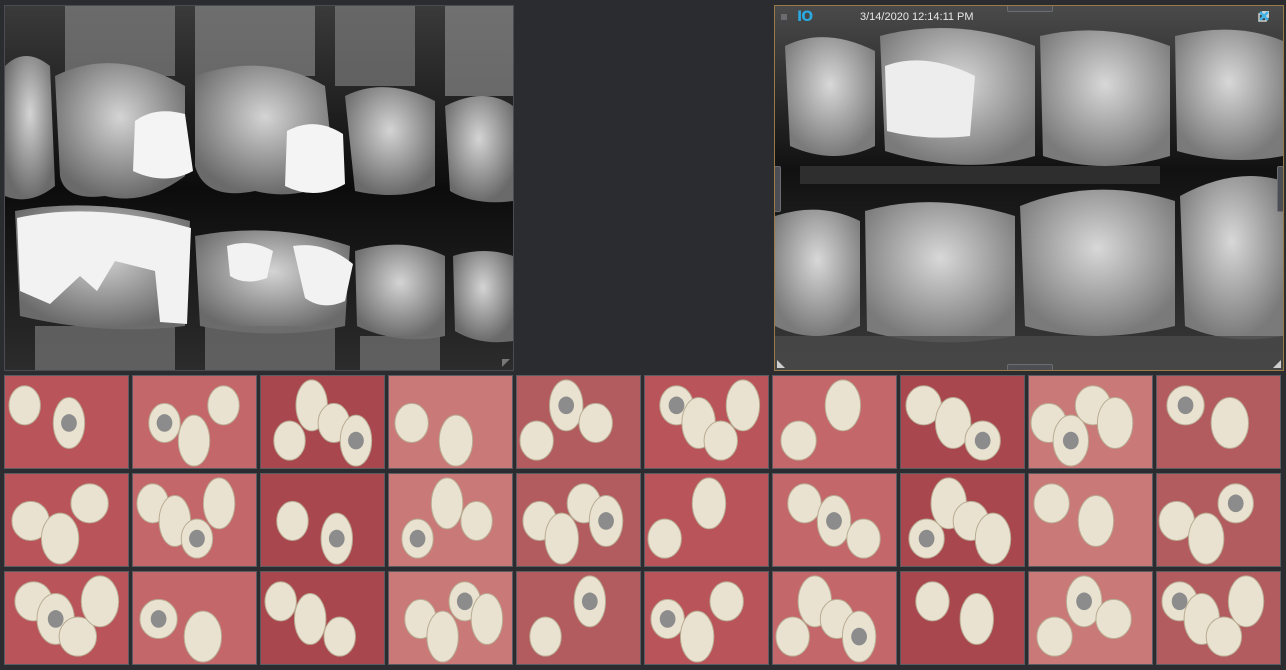  I want to click on image-timestamp: 3/14/2020 12:14:11 PM, so click(917, 17).